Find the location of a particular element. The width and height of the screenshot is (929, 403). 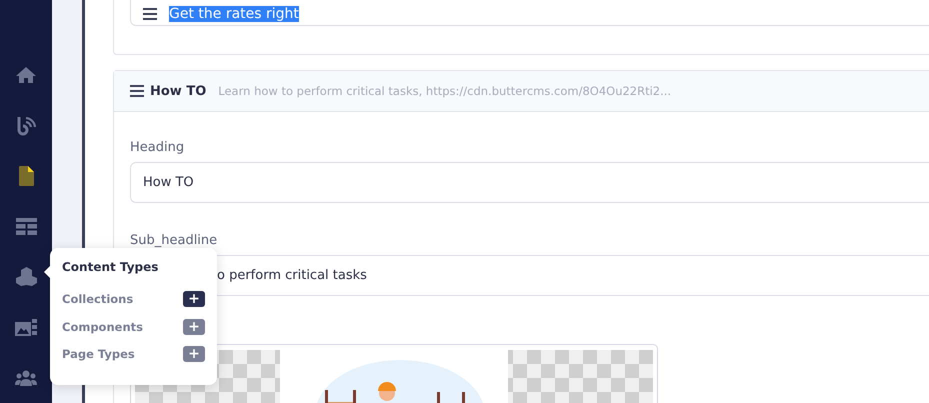

input-field: How TO is located at coordinates (529, 182).